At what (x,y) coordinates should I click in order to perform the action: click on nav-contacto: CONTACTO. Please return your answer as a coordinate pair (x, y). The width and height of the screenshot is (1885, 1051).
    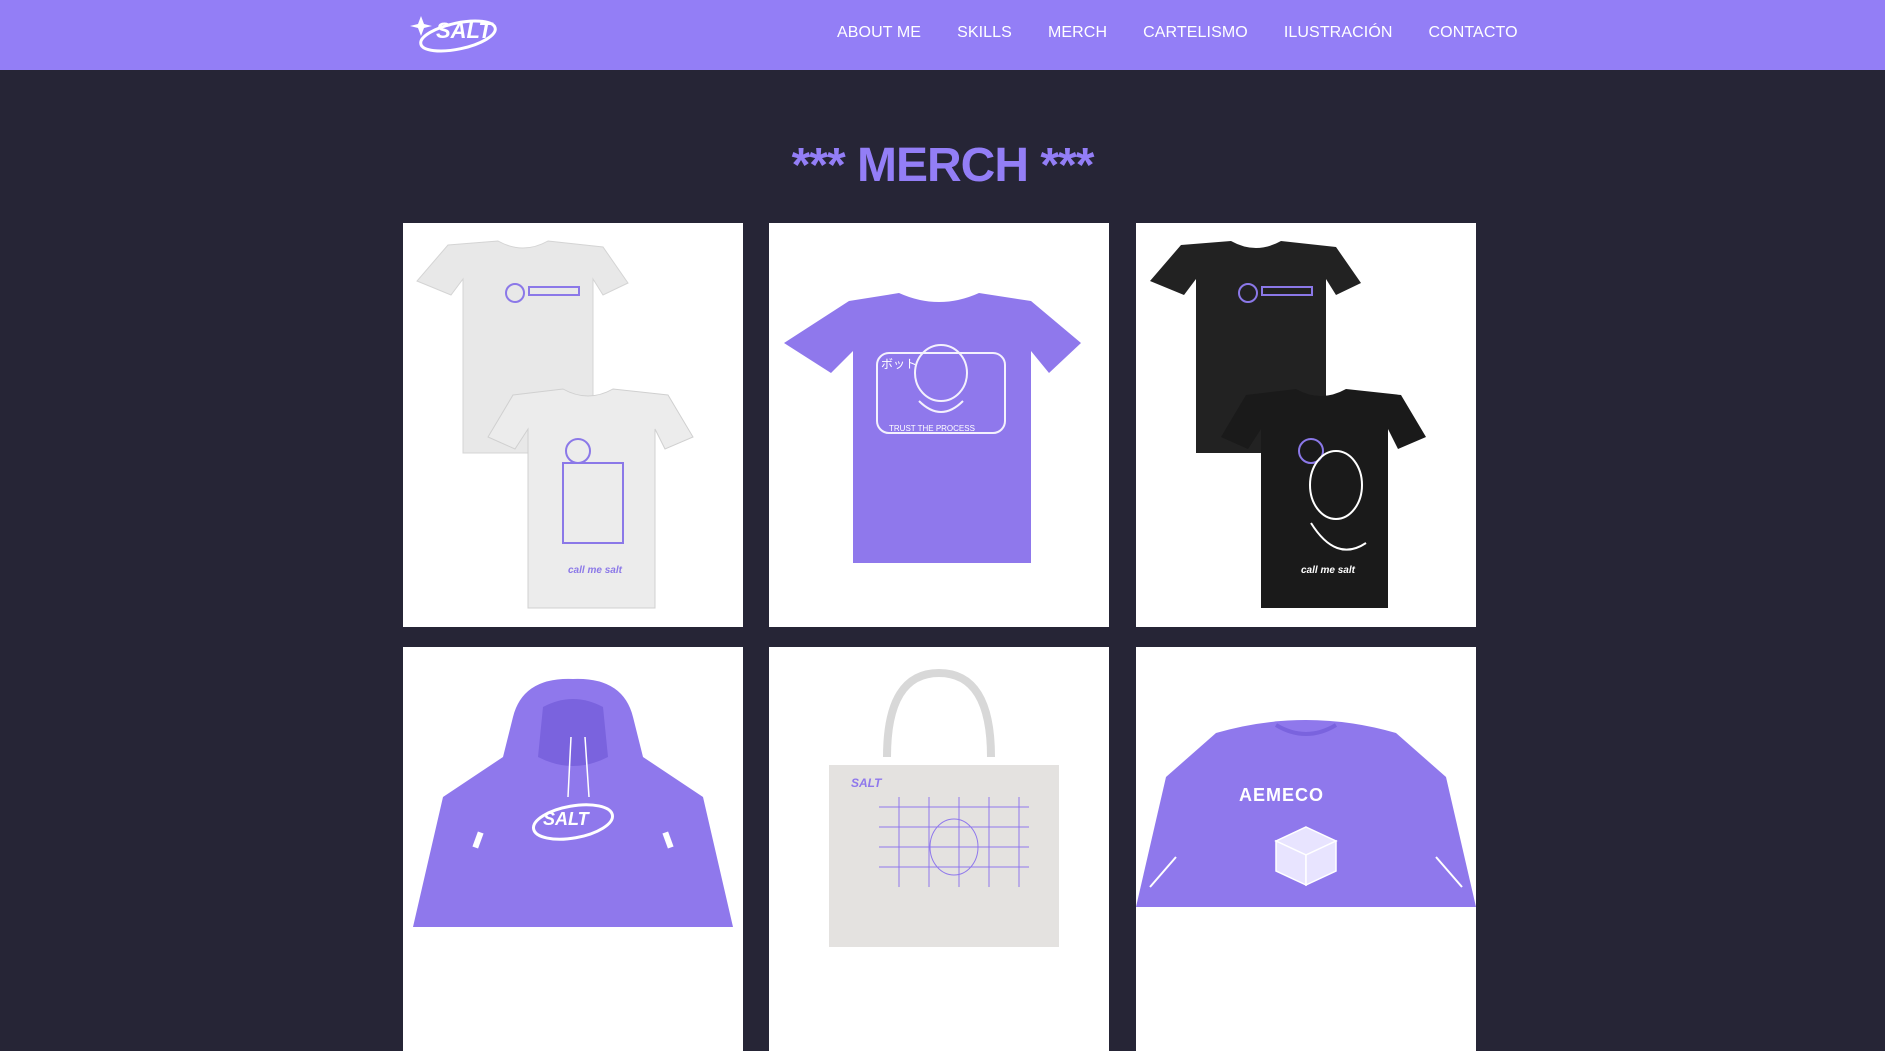
    Looking at the image, I should click on (1473, 33).